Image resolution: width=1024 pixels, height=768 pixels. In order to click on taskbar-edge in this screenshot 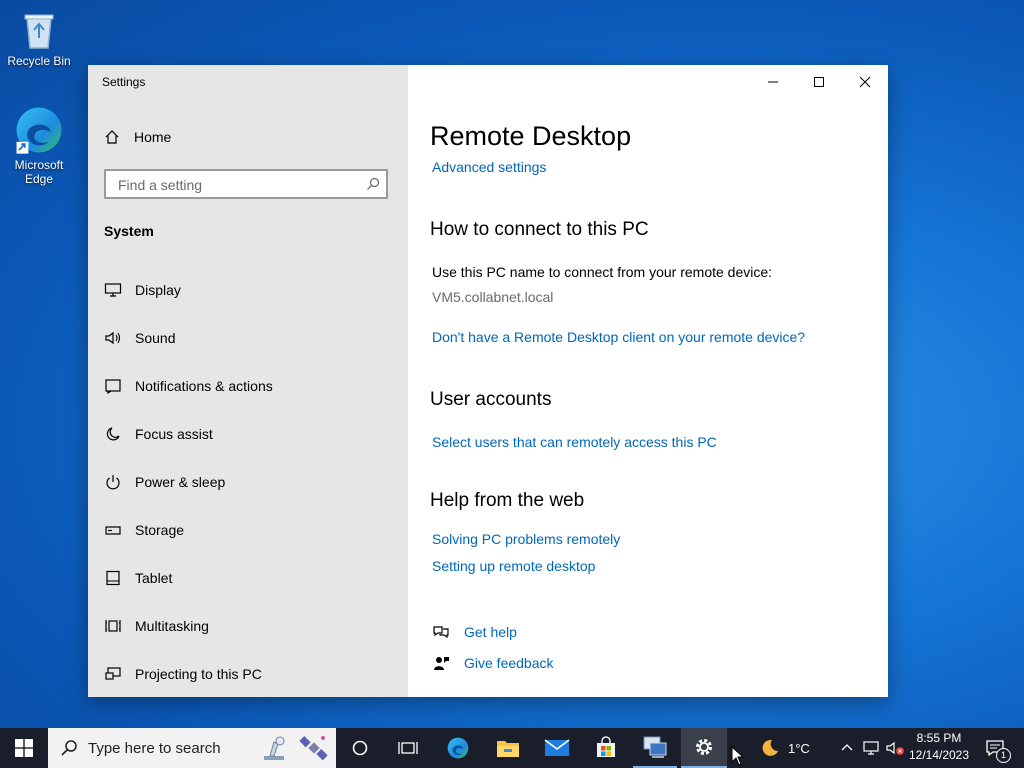, I will do `click(458, 748)`.